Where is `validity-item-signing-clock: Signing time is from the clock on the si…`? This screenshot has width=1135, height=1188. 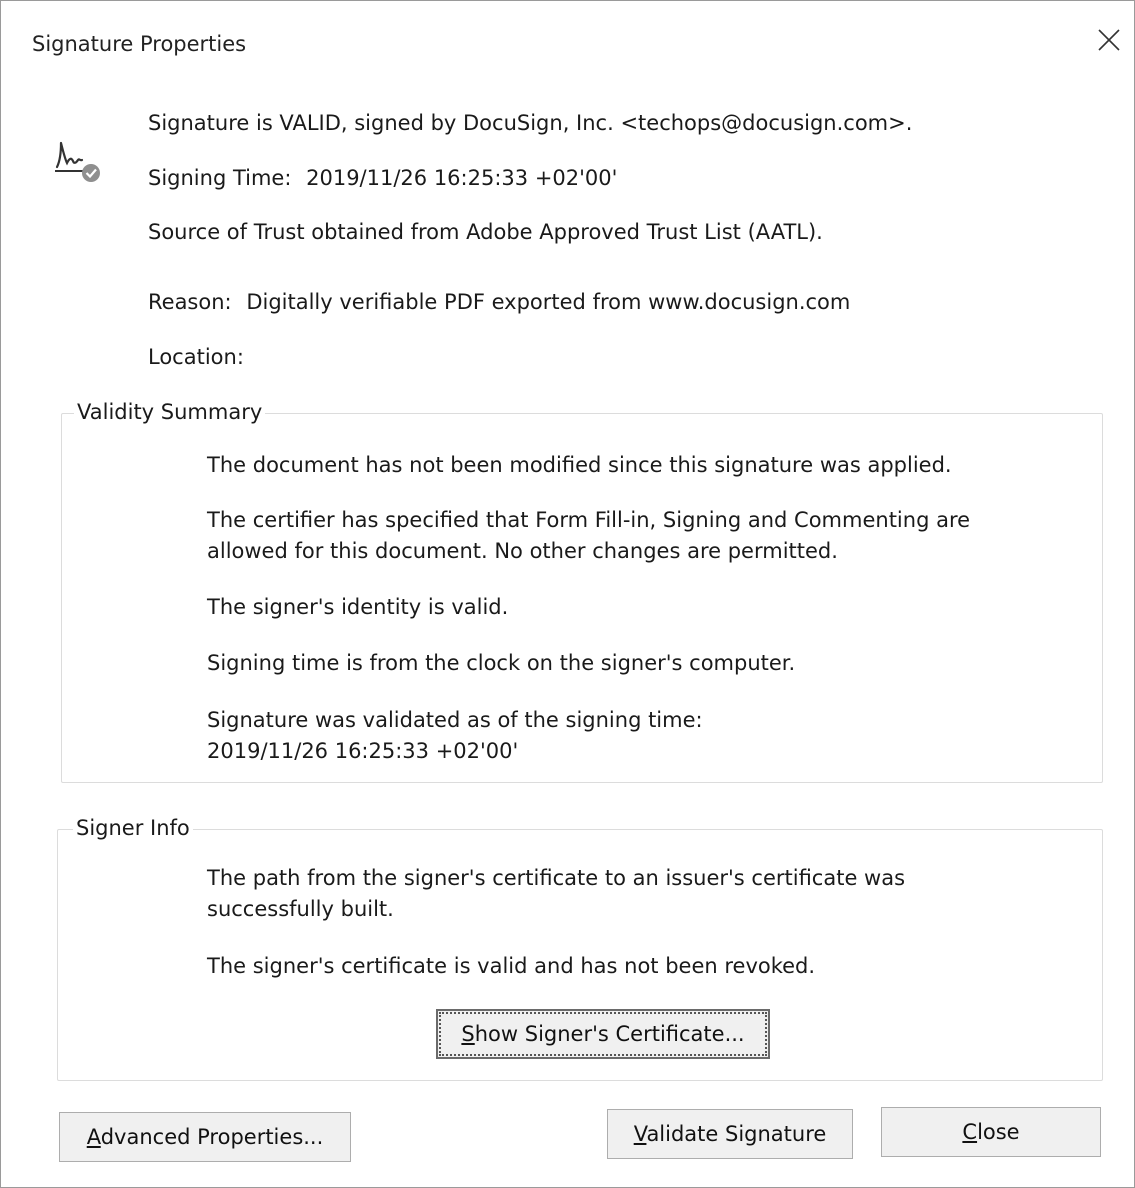
validity-item-signing-clock: Signing time is from the clock on the si… is located at coordinates (501, 663).